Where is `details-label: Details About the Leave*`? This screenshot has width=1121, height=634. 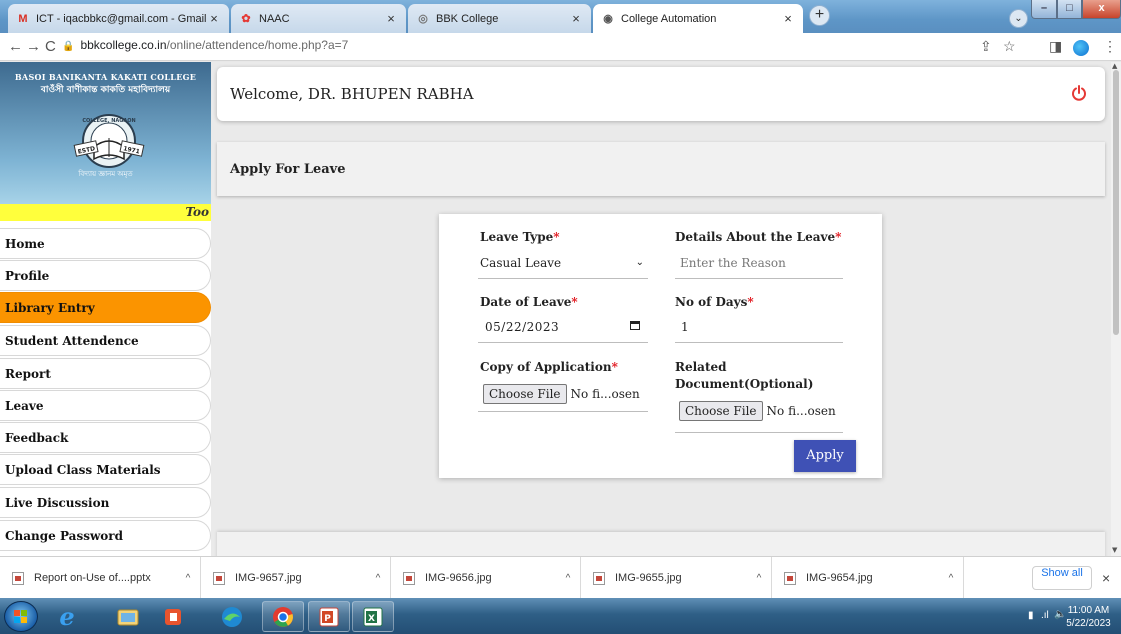
details-label: Details About the Leave* is located at coordinates (758, 237).